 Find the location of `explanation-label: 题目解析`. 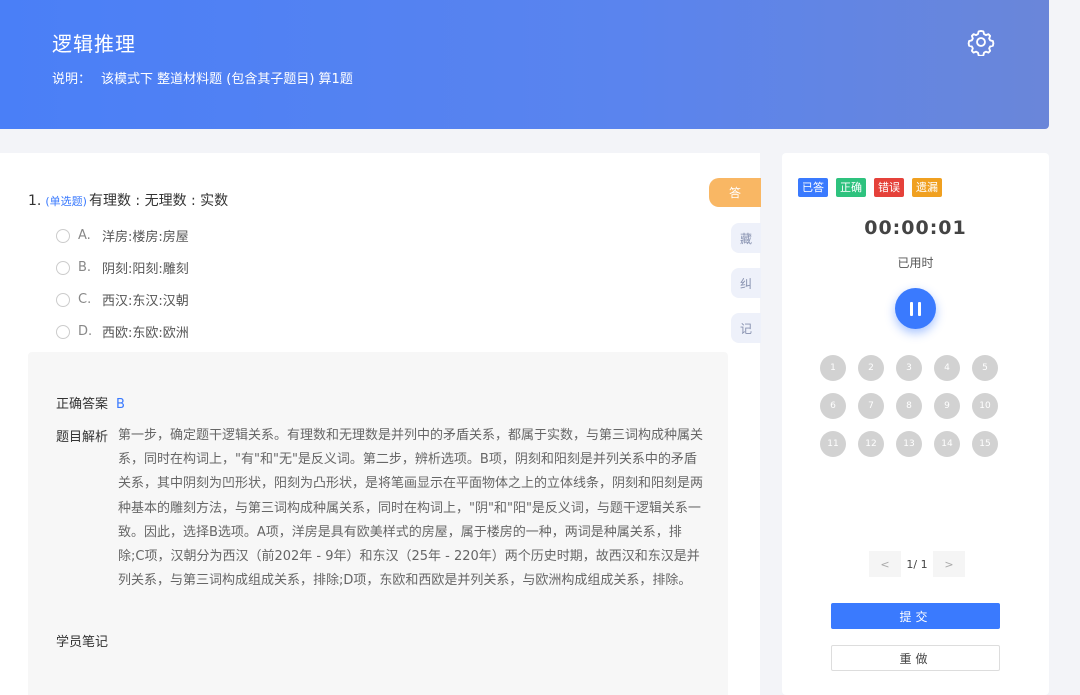

explanation-label: 题目解析 is located at coordinates (82, 437).